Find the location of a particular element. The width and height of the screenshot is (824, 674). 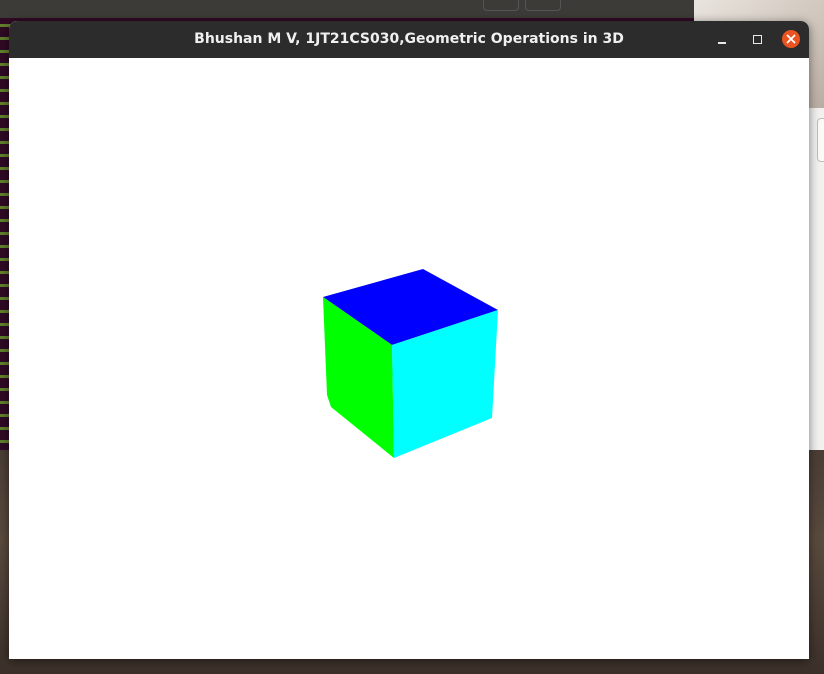

background-terminal-titlebar is located at coordinates (347, 9).